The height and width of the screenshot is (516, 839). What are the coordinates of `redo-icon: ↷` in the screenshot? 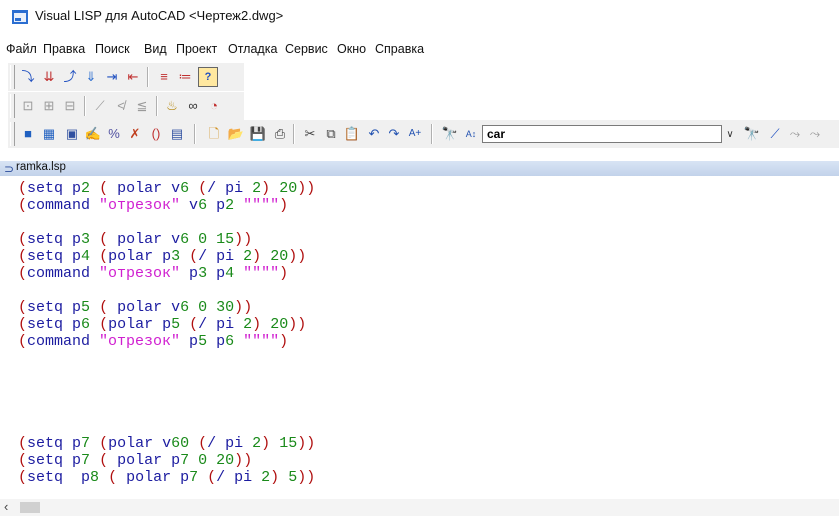 It's located at (394, 134).